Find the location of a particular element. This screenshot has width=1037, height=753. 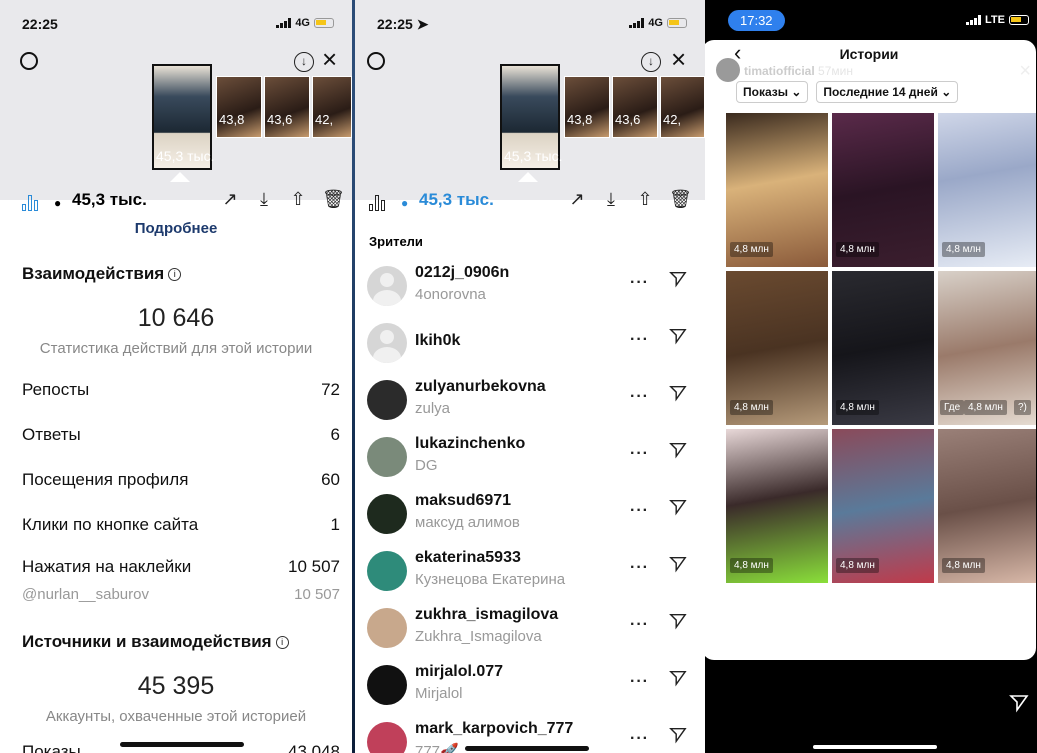

viewer-username: maksud6971 is located at coordinates (463, 501).